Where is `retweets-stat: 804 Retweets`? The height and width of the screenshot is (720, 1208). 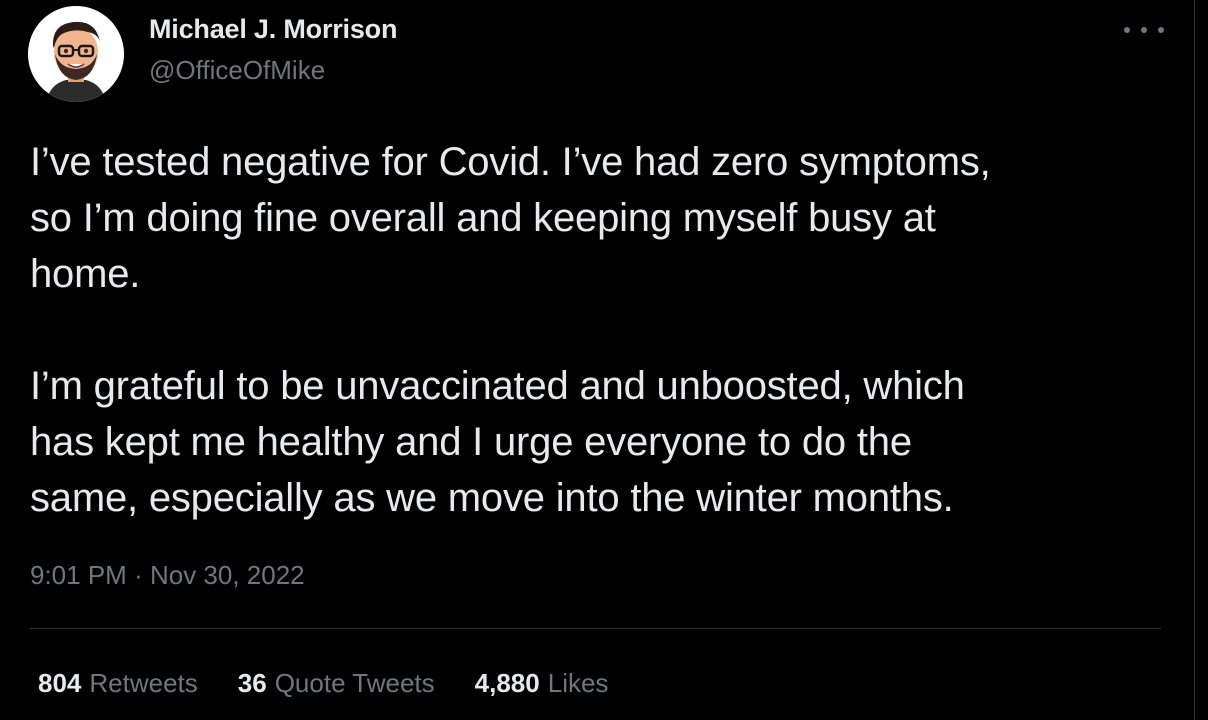 retweets-stat: 804 Retweets is located at coordinates (118, 683).